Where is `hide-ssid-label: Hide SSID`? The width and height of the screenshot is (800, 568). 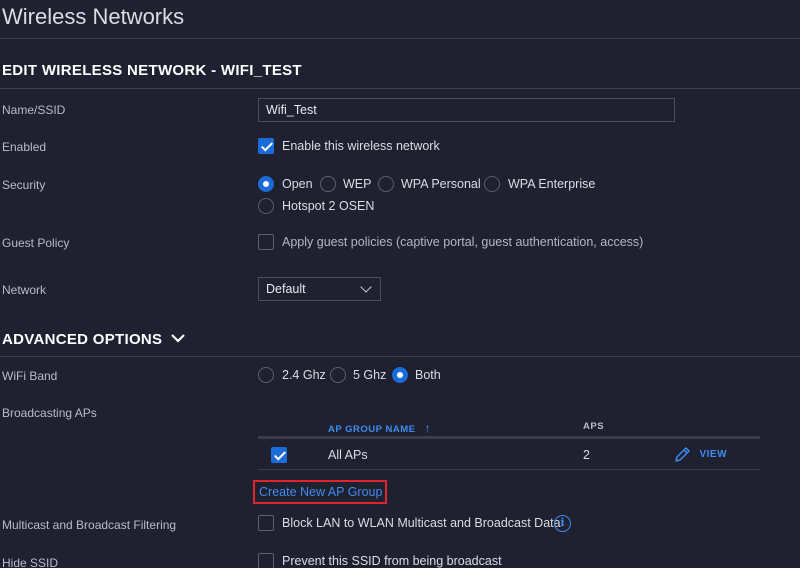 hide-ssid-label: Hide SSID is located at coordinates (30, 562).